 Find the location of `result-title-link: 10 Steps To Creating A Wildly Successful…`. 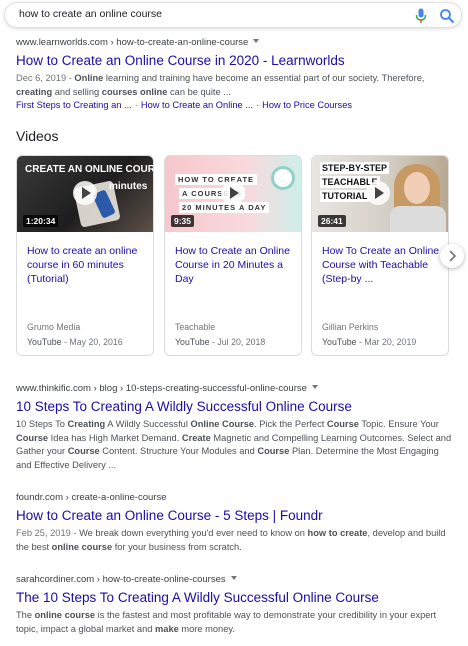

result-title-link: 10 Steps To Creating A Wildly Successful… is located at coordinates (236, 407).